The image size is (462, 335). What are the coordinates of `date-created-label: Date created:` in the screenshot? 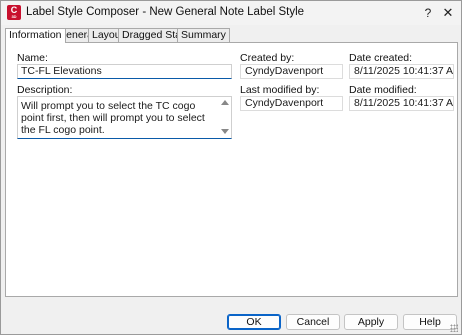 It's located at (381, 58).